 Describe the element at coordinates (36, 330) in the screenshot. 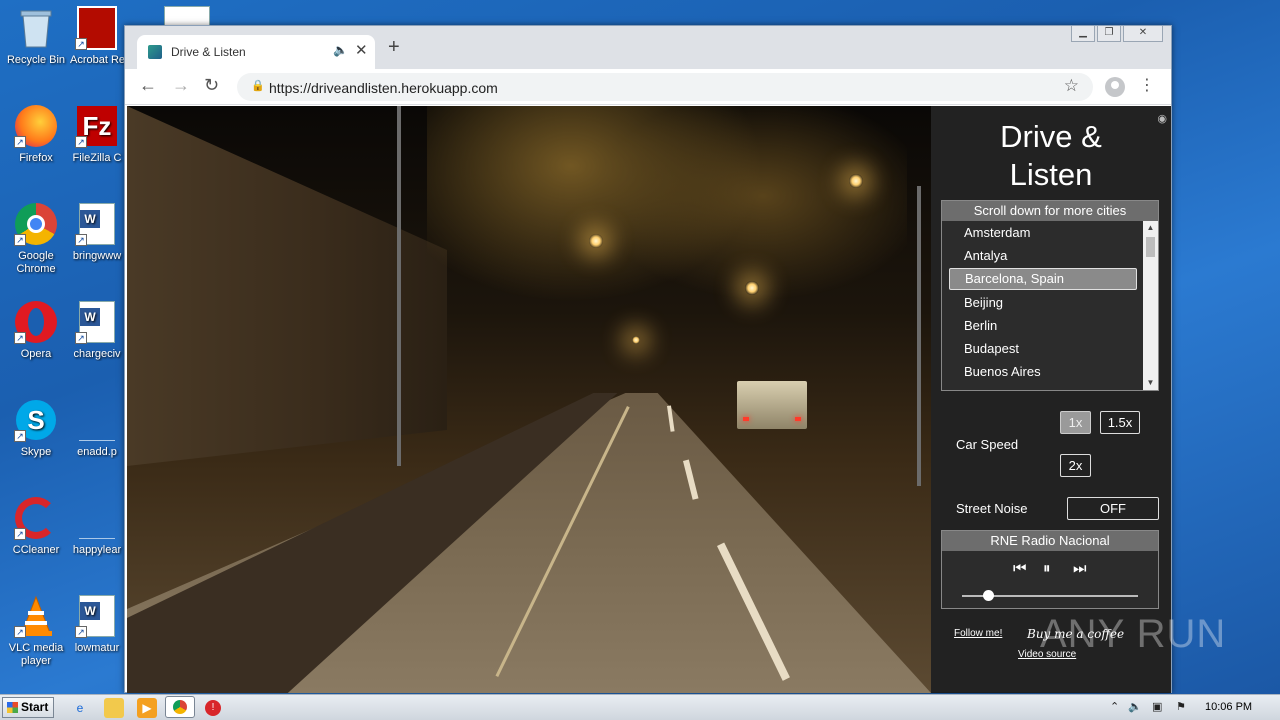

I see `desktop-icon-opera: ↗ Opera` at that location.